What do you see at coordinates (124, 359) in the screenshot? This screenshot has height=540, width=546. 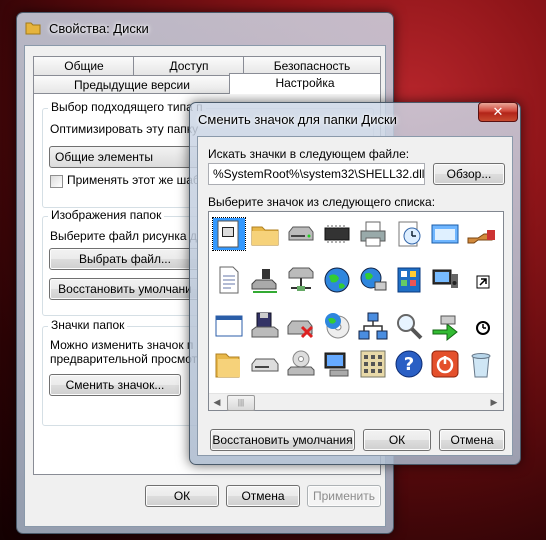 I see `folder-icons-desc-2: предварительной просмот` at bounding box center [124, 359].